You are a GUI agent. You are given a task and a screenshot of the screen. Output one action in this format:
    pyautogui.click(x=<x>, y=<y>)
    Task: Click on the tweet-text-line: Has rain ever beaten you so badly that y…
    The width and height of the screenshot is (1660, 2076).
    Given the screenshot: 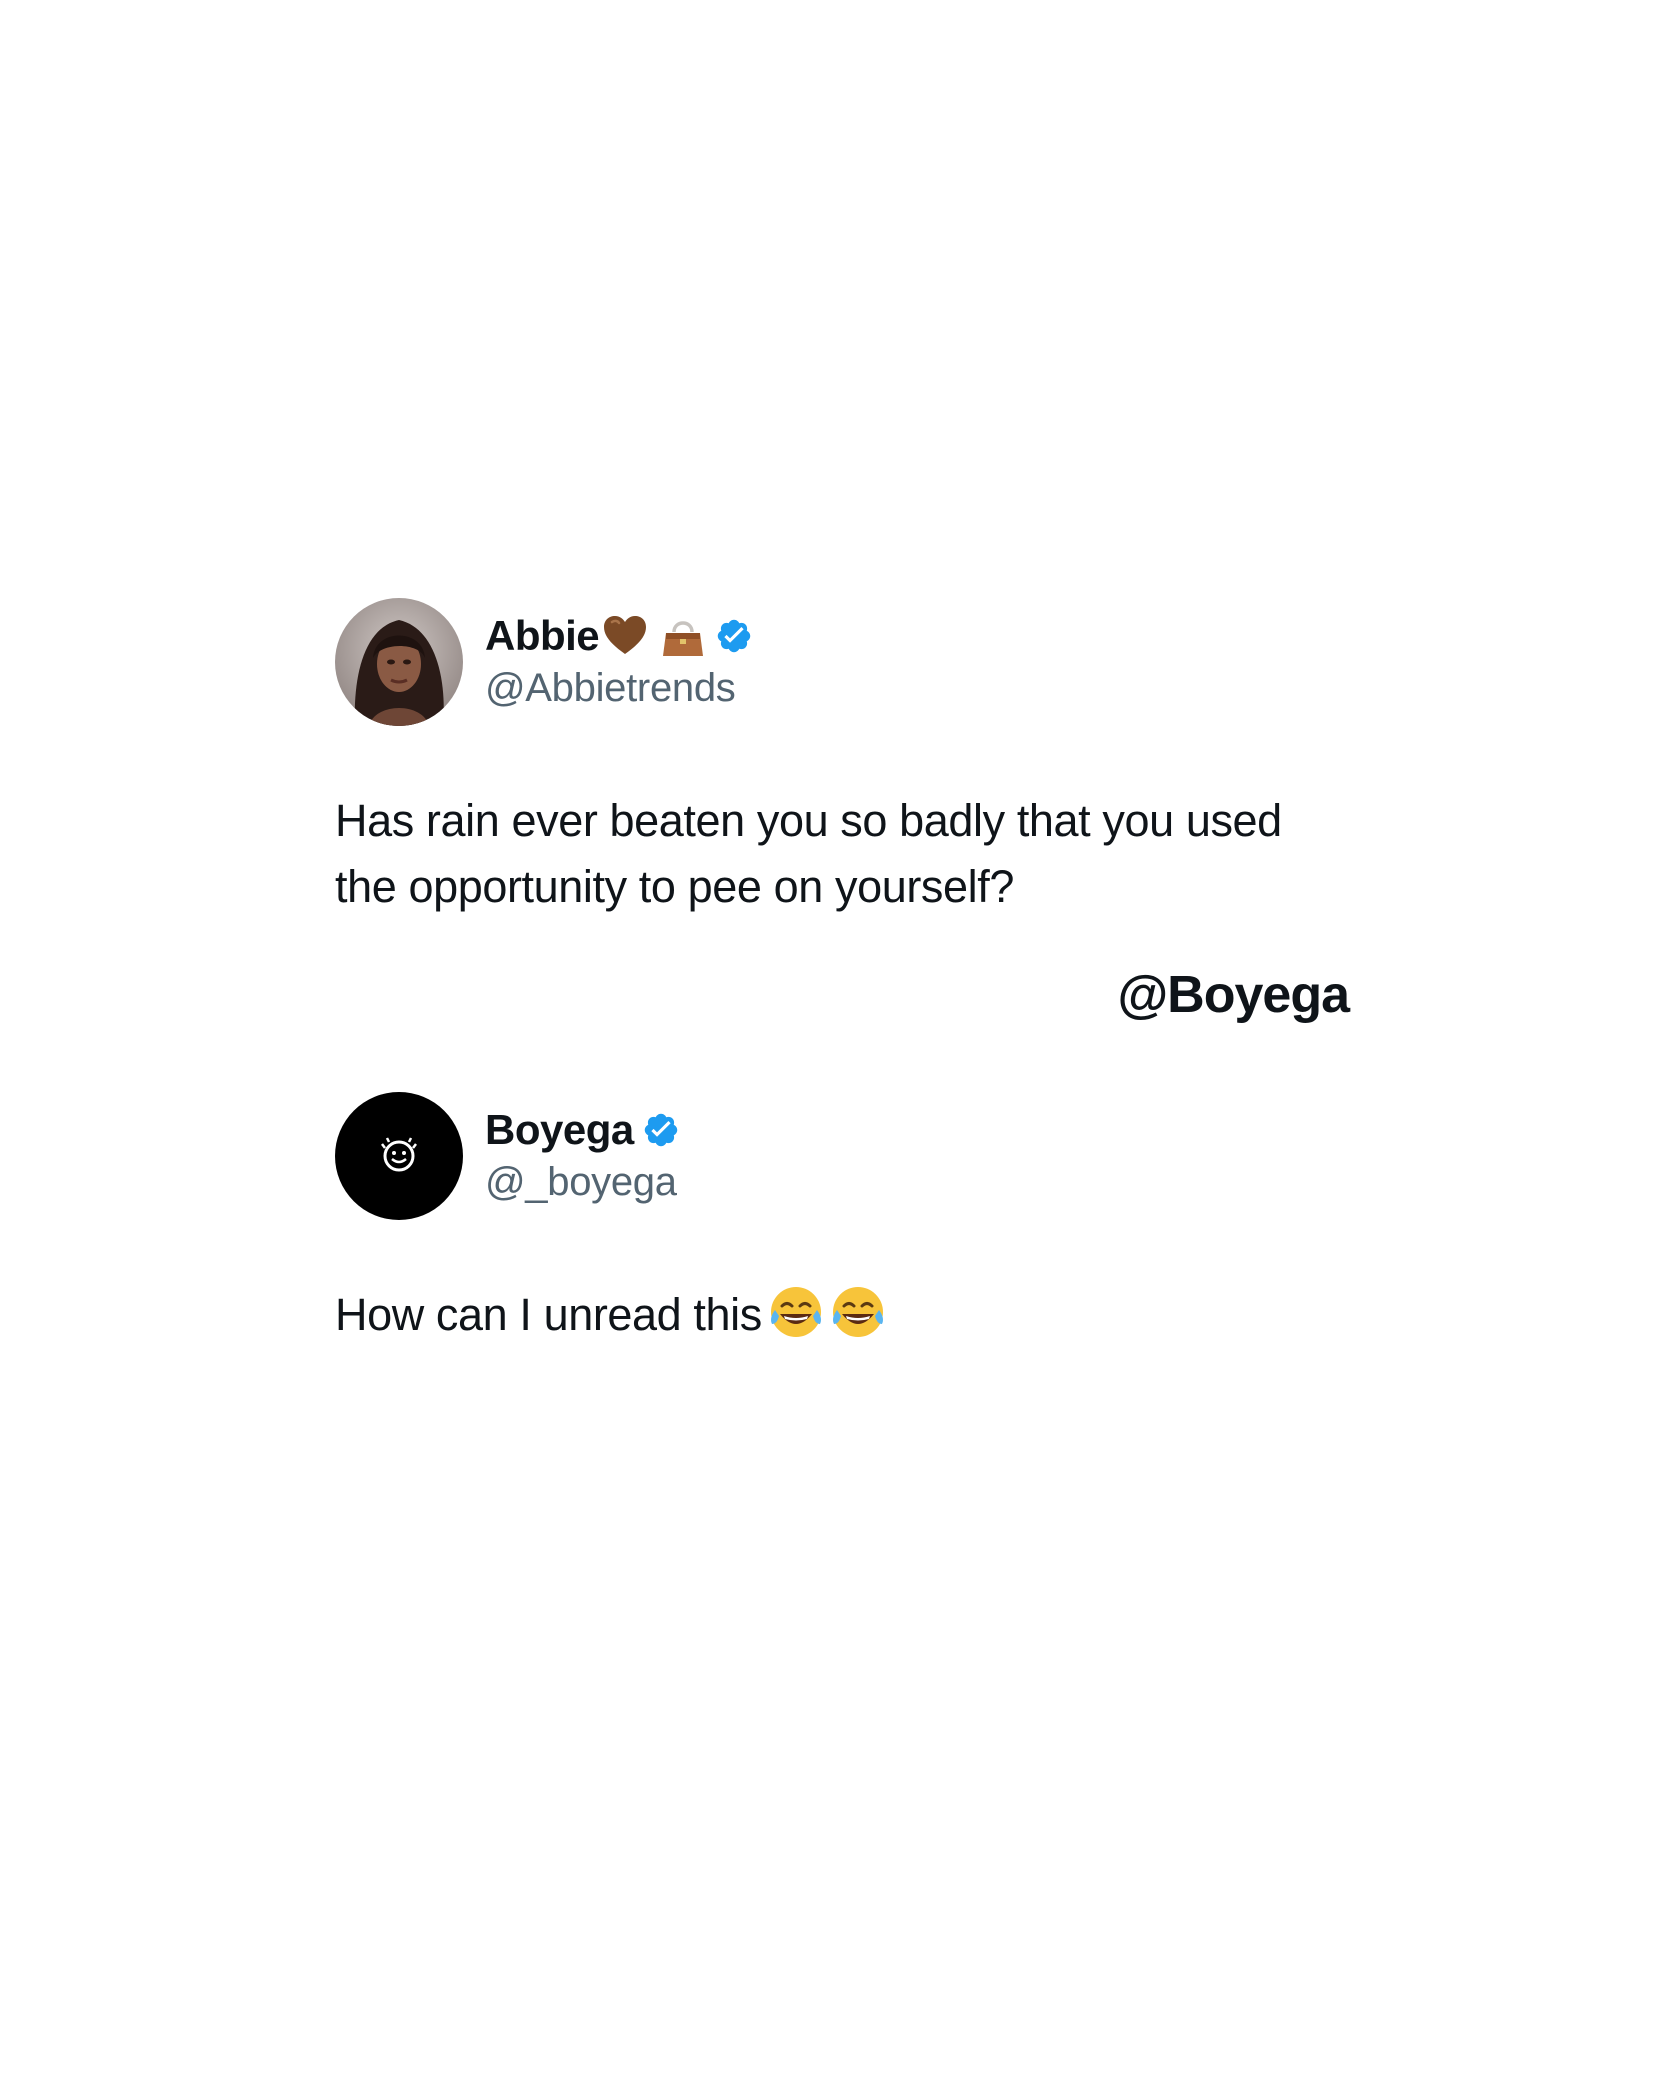 What is the action you would take?
    pyautogui.click(x=808, y=820)
    